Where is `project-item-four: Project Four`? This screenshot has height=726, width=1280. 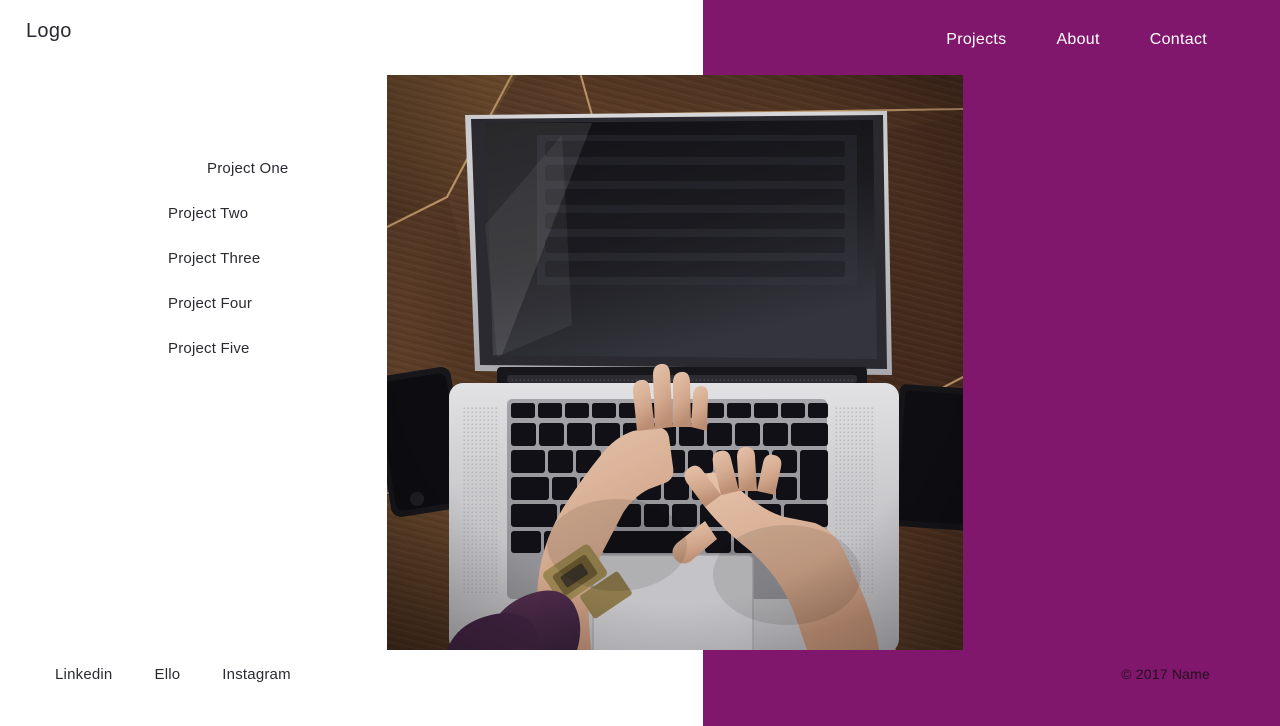
project-item-four: Project Four is located at coordinates (258, 303).